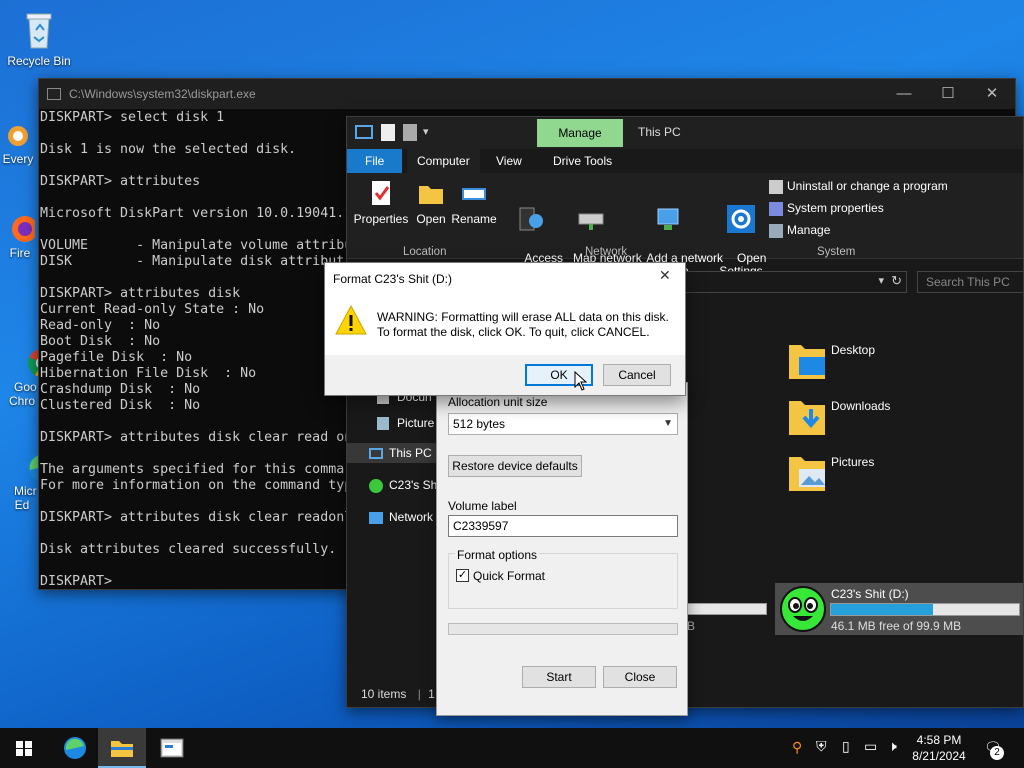 The image size is (1024, 768). Describe the element at coordinates (881, 280) in the screenshot. I see `address-dropdown-icon: ▾` at that location.